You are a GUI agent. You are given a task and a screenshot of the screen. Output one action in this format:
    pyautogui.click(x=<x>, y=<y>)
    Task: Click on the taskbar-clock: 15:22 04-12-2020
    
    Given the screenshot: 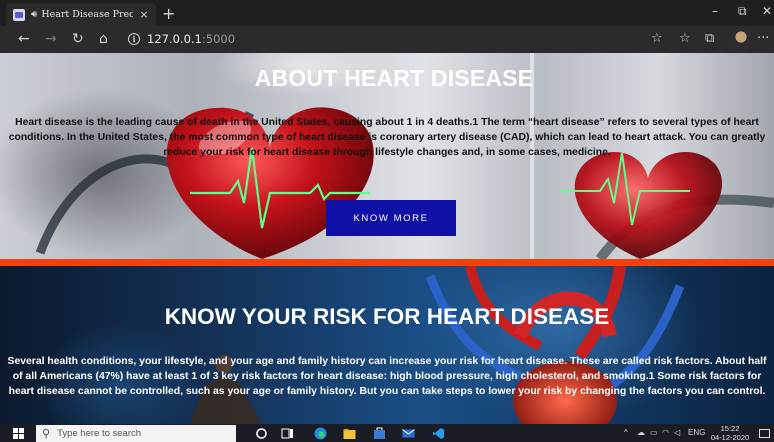 What is the action you would take?
    pyautogui.click(x=730, y=433)
    